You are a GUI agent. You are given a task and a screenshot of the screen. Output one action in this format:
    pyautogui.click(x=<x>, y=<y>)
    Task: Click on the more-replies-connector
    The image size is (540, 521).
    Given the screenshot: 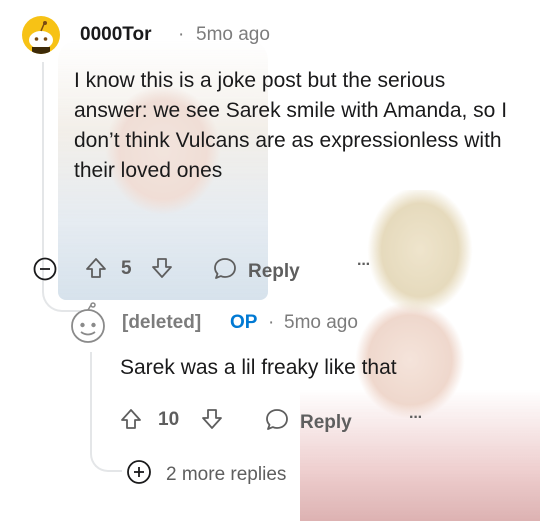 What is the action you would take?
    pyautogui.click(x=106, y=456)
    